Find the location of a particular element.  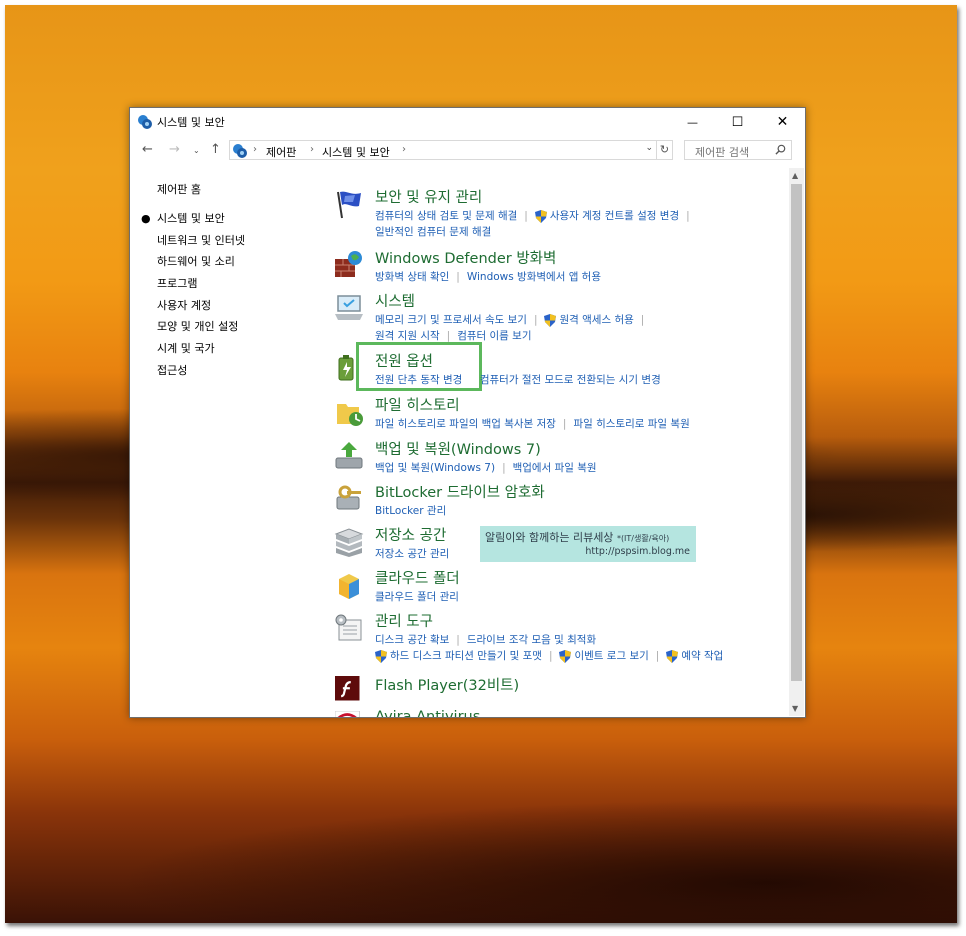

category-title: 보안 및 유지 관리 is located at coordinates (428, 196).